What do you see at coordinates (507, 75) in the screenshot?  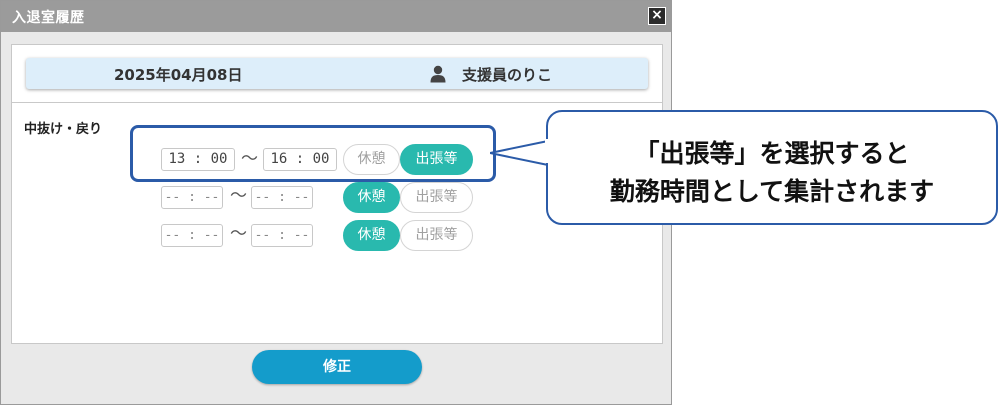 I see `staff-name: 支援員のりこ` at bounding box center [507, 75].